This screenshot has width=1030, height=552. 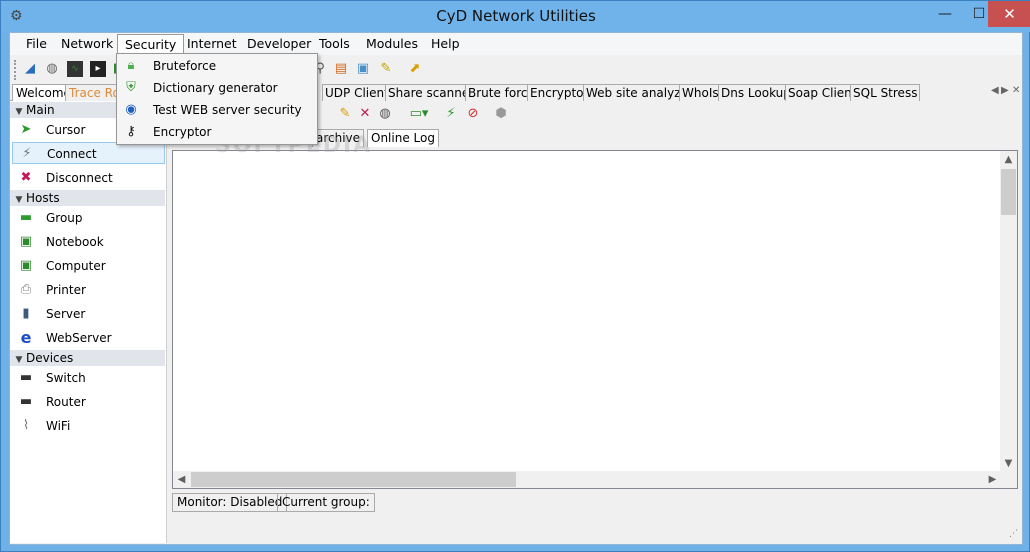 What do you see at coordinates (88, 378) in the screenshot?
I see `sidebar-item-switch: ▬ Switch` at bounding box center [88, 378].